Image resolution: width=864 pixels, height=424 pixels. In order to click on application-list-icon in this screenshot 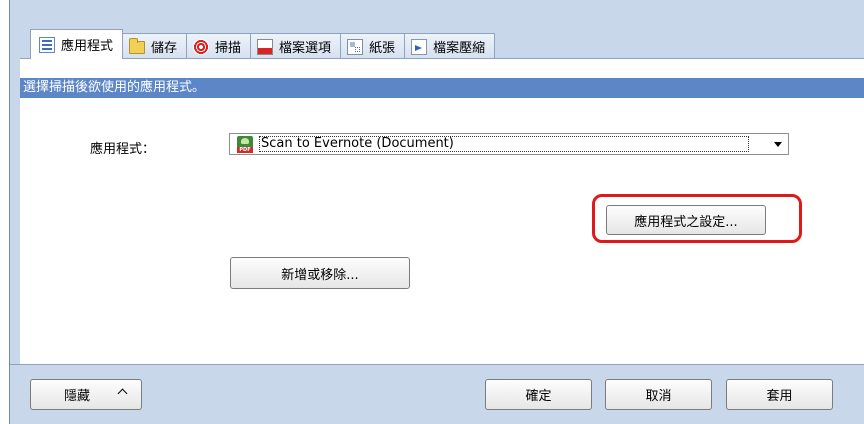, I will do `click(47, 44)`.